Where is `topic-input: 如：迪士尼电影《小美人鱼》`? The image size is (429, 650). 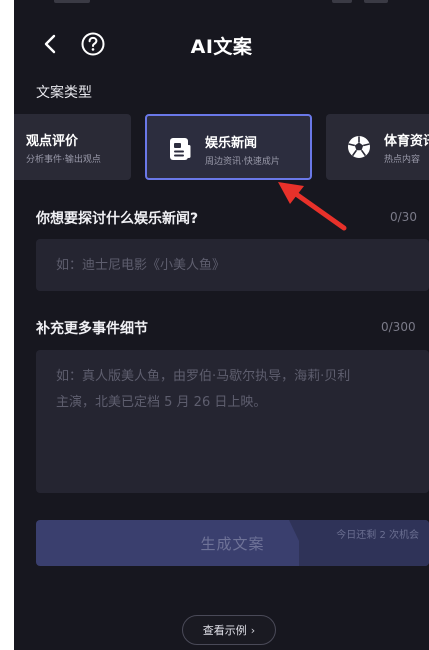 topic-input: 如：迪士尼电影《小美人鱼》 is located at coordinates (232, 265).